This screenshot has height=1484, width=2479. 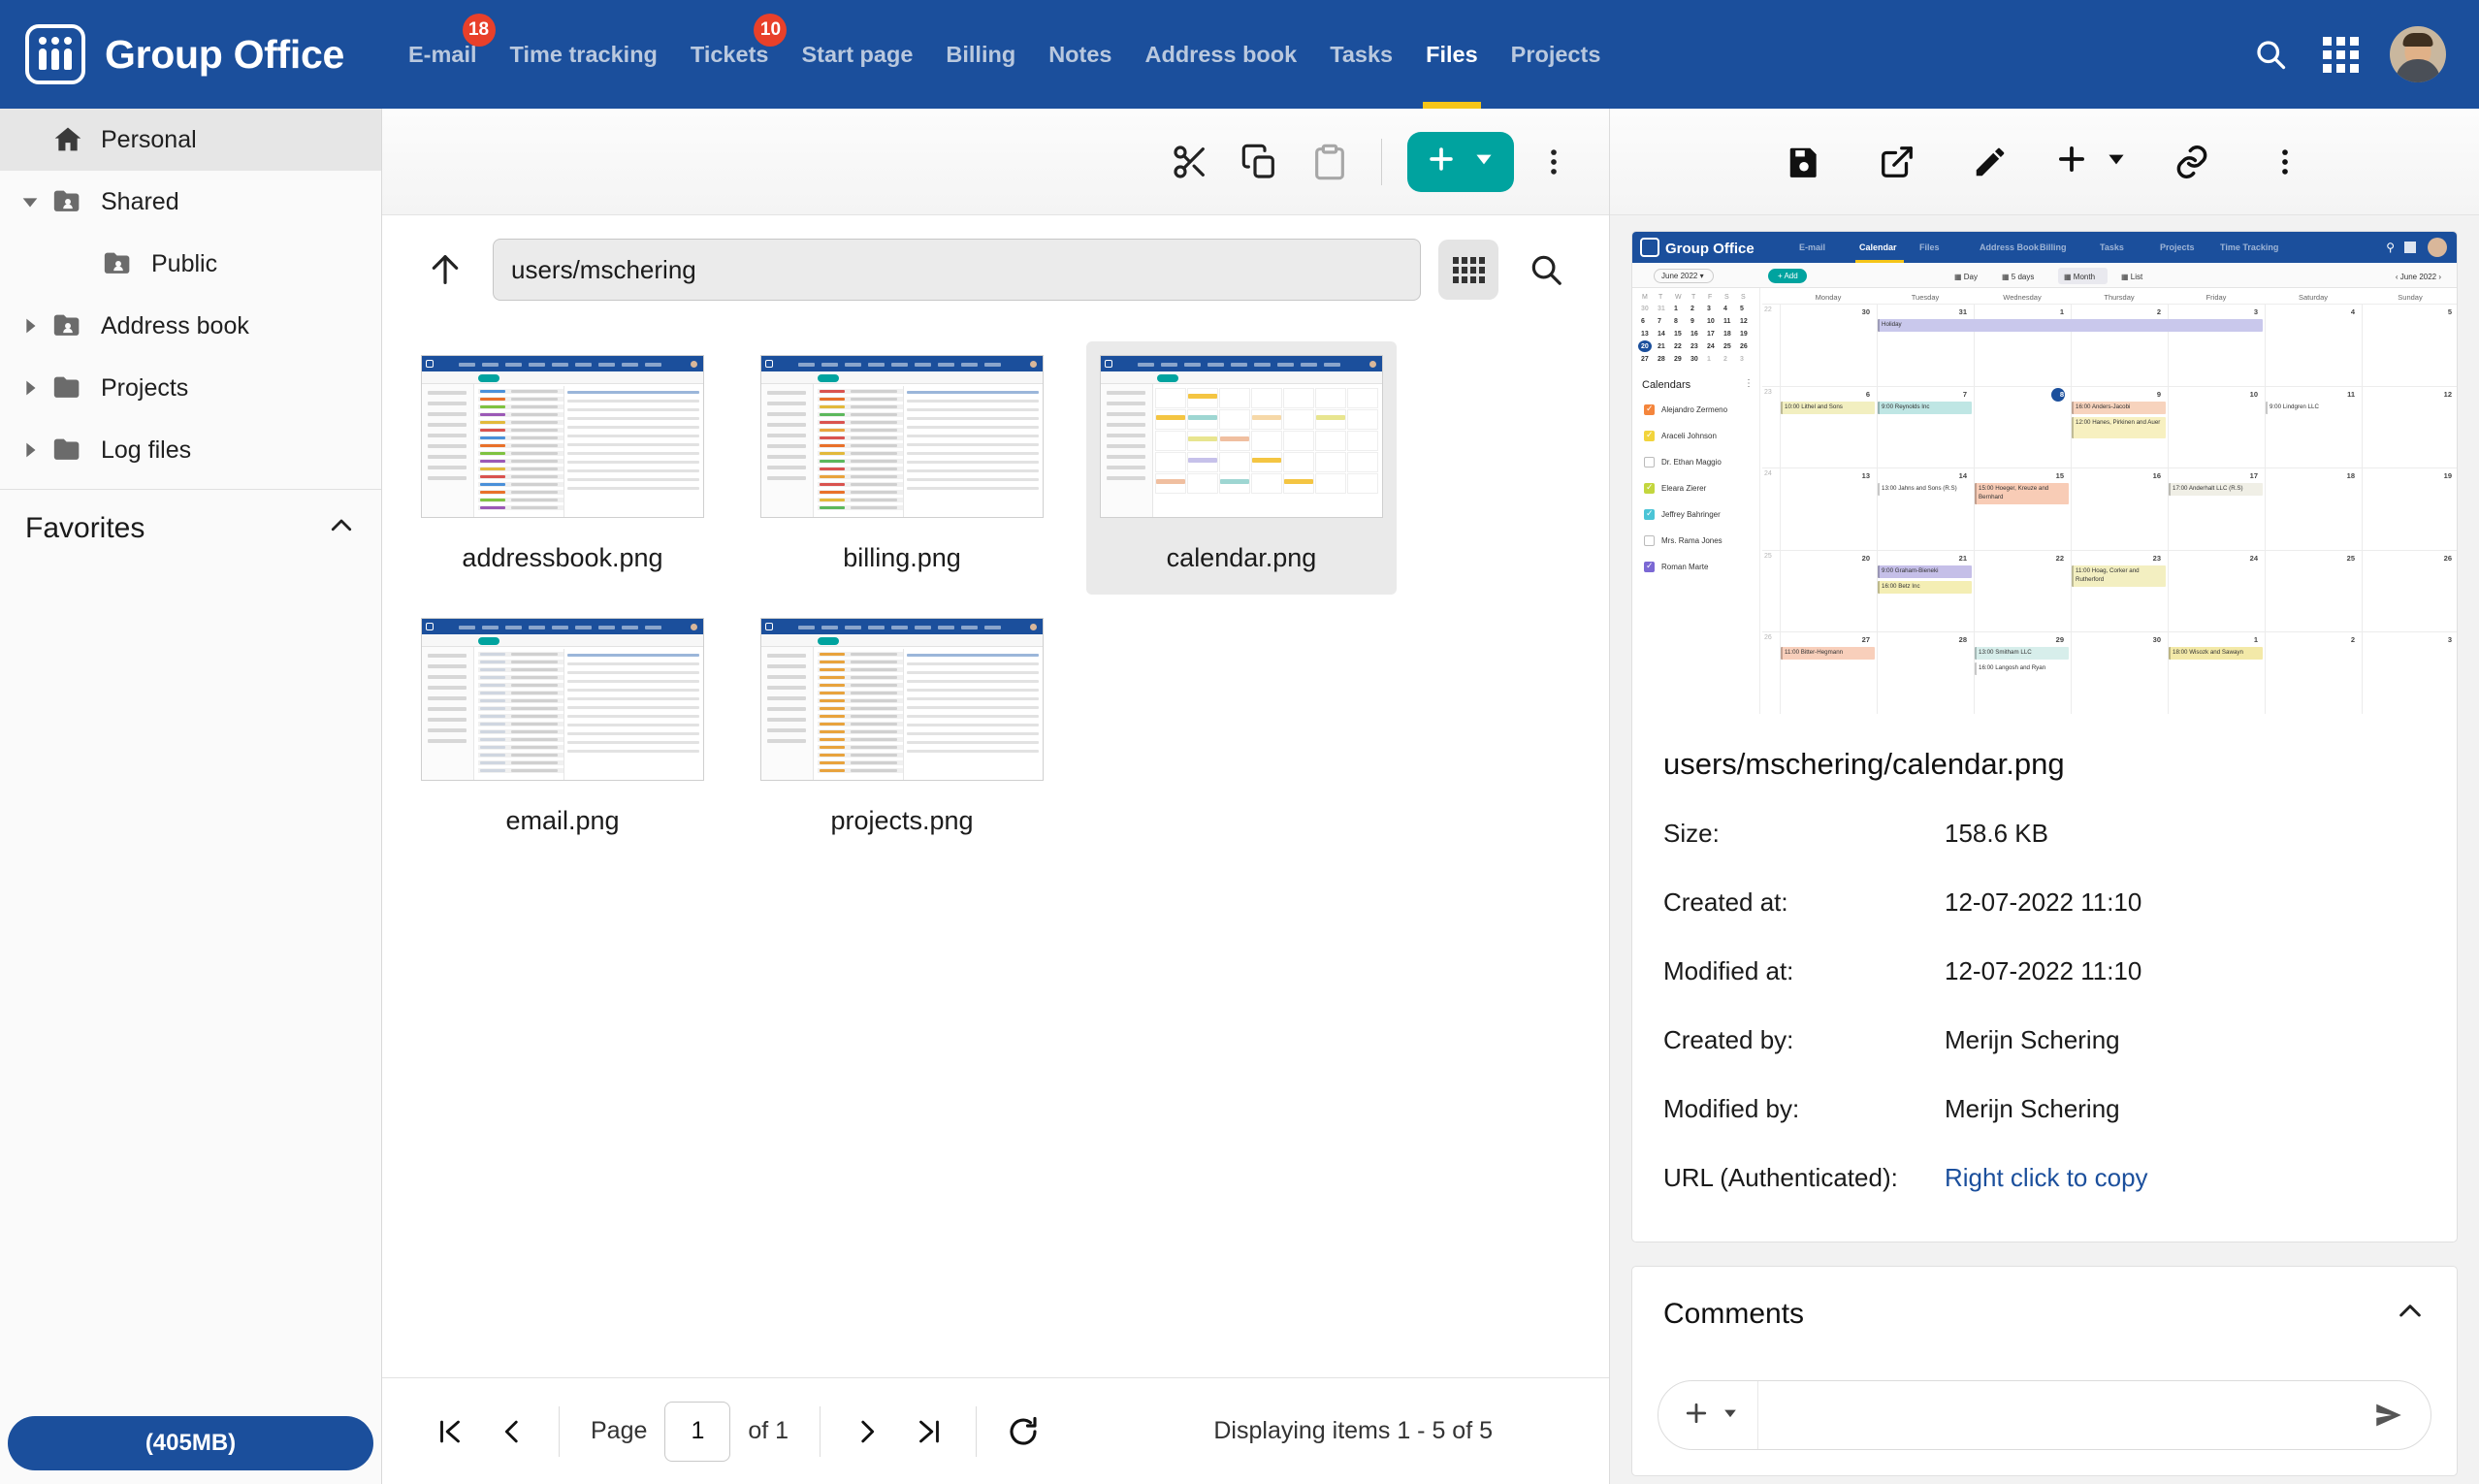 What do you see at coordinates (957, 270) in the screenshot?
I see `path-input: users/mschering` at bounding box center [957, 270].